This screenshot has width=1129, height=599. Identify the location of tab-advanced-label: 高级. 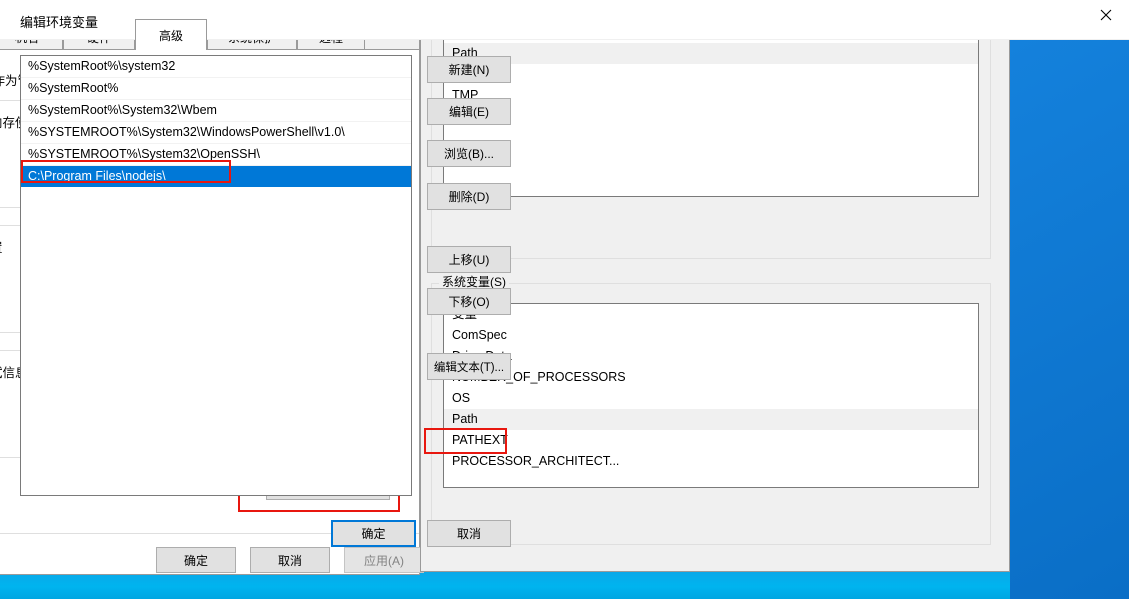
(170, 35).